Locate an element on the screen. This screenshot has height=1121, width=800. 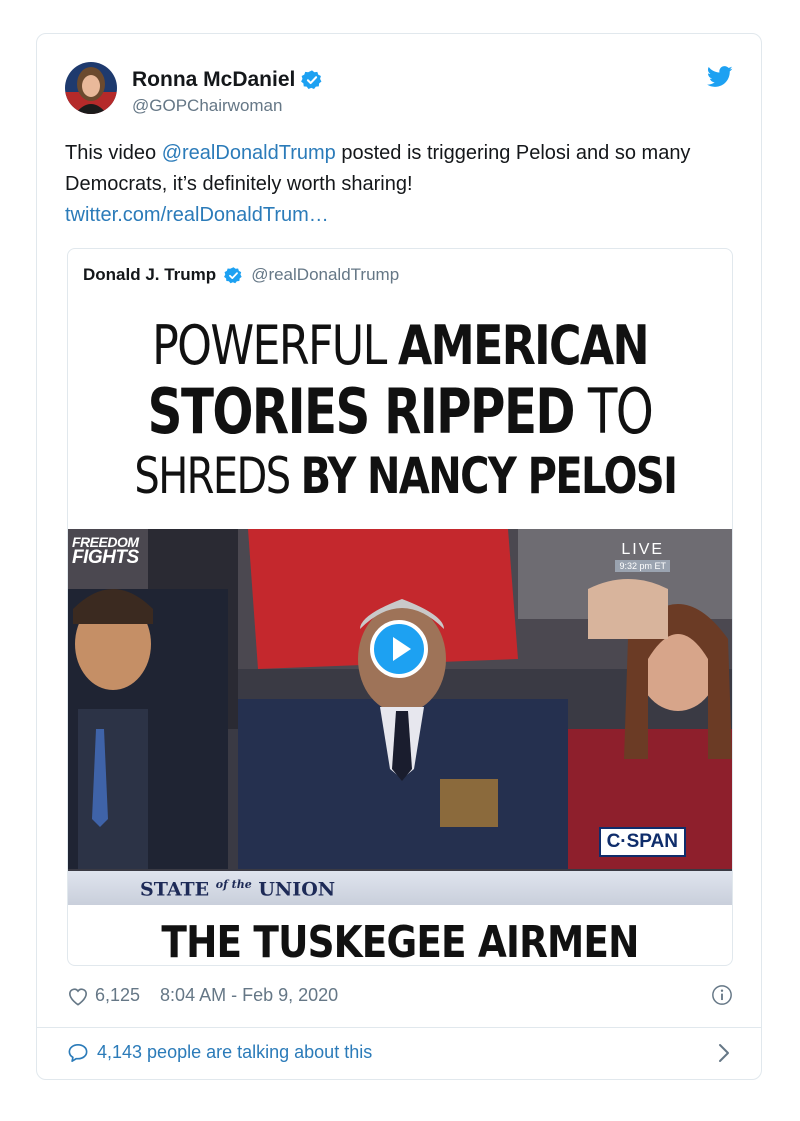
author-name-text: Ronna McDaniel is located at coordinates (213, 80).